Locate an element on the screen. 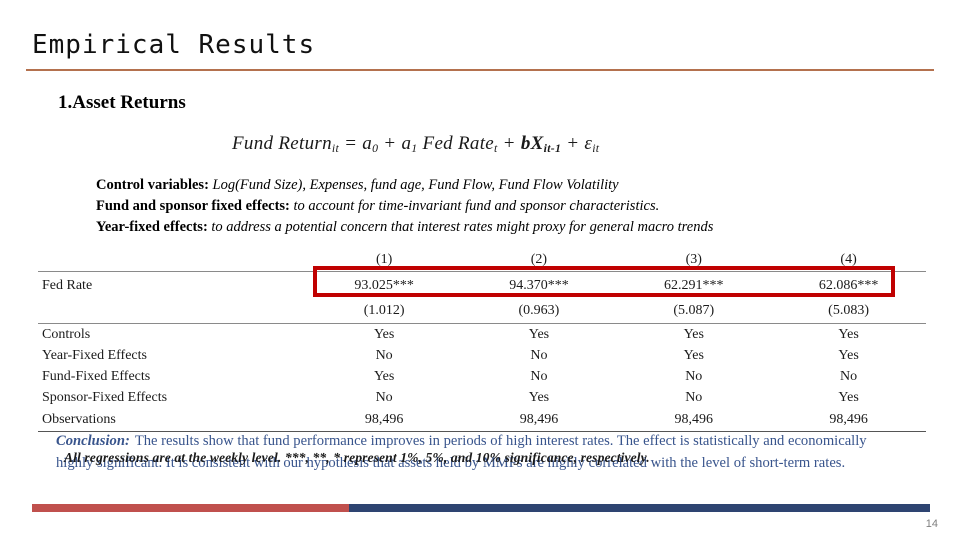 The height and width of the screenshot is (540, 960). year-fe-col-2: No is located at coordinates (539, 355).